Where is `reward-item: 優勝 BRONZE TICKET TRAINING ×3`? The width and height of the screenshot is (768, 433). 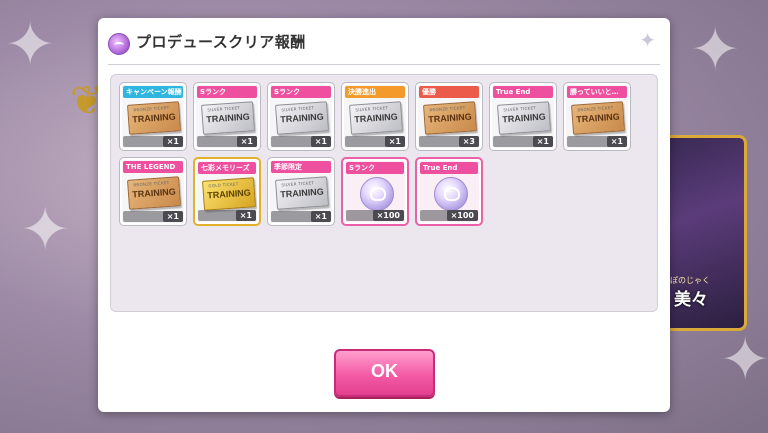
reward-item: 優勝 BRONZE TICKET TRAINING ×3 is located at coordinates (449, 116).